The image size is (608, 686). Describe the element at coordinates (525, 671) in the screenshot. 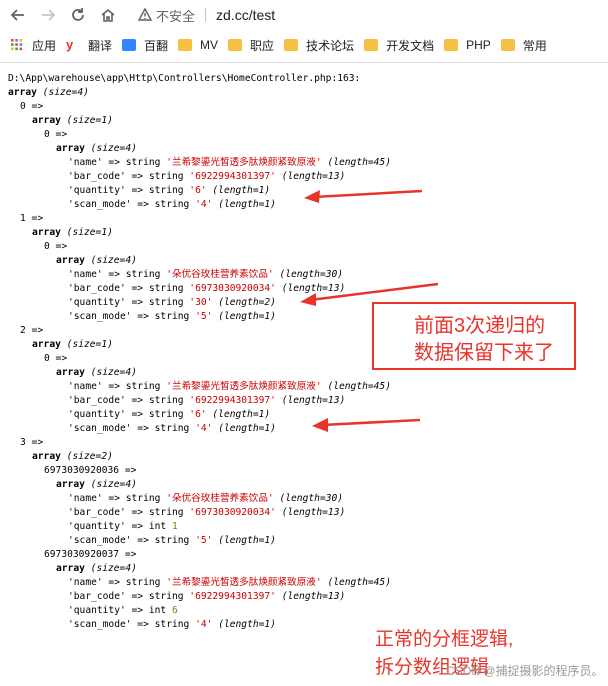

I see `watermark: CSDN @捕捉摄影的程序员。` at that location.